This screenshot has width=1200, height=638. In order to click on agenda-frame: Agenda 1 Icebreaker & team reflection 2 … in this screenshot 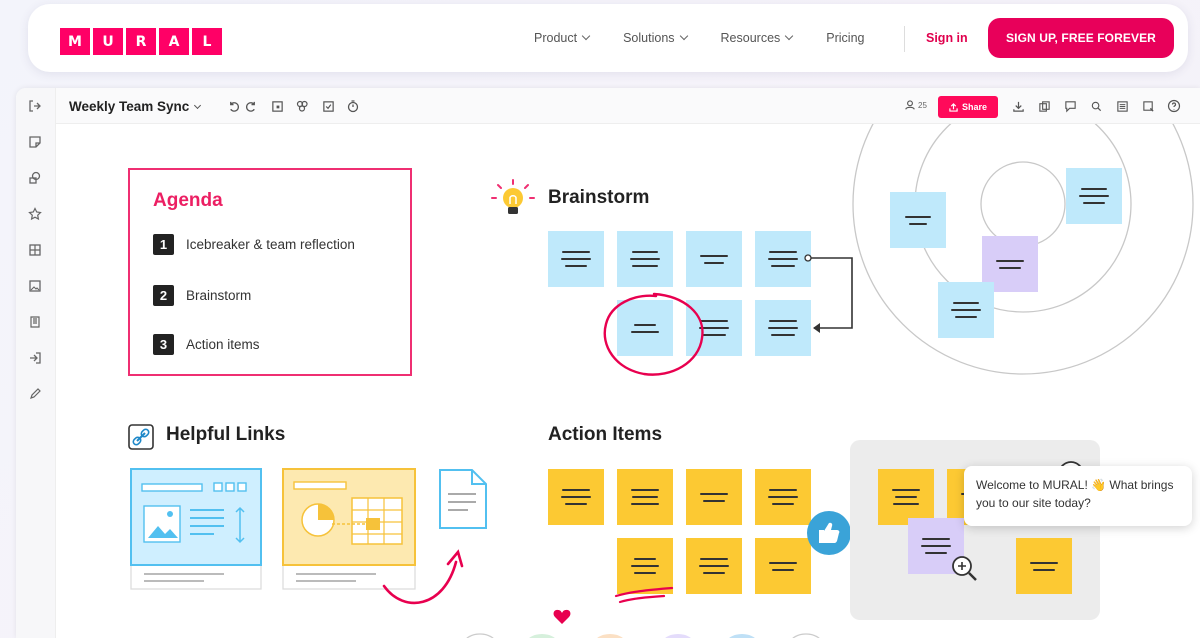, I will do `click(270, 272)`.